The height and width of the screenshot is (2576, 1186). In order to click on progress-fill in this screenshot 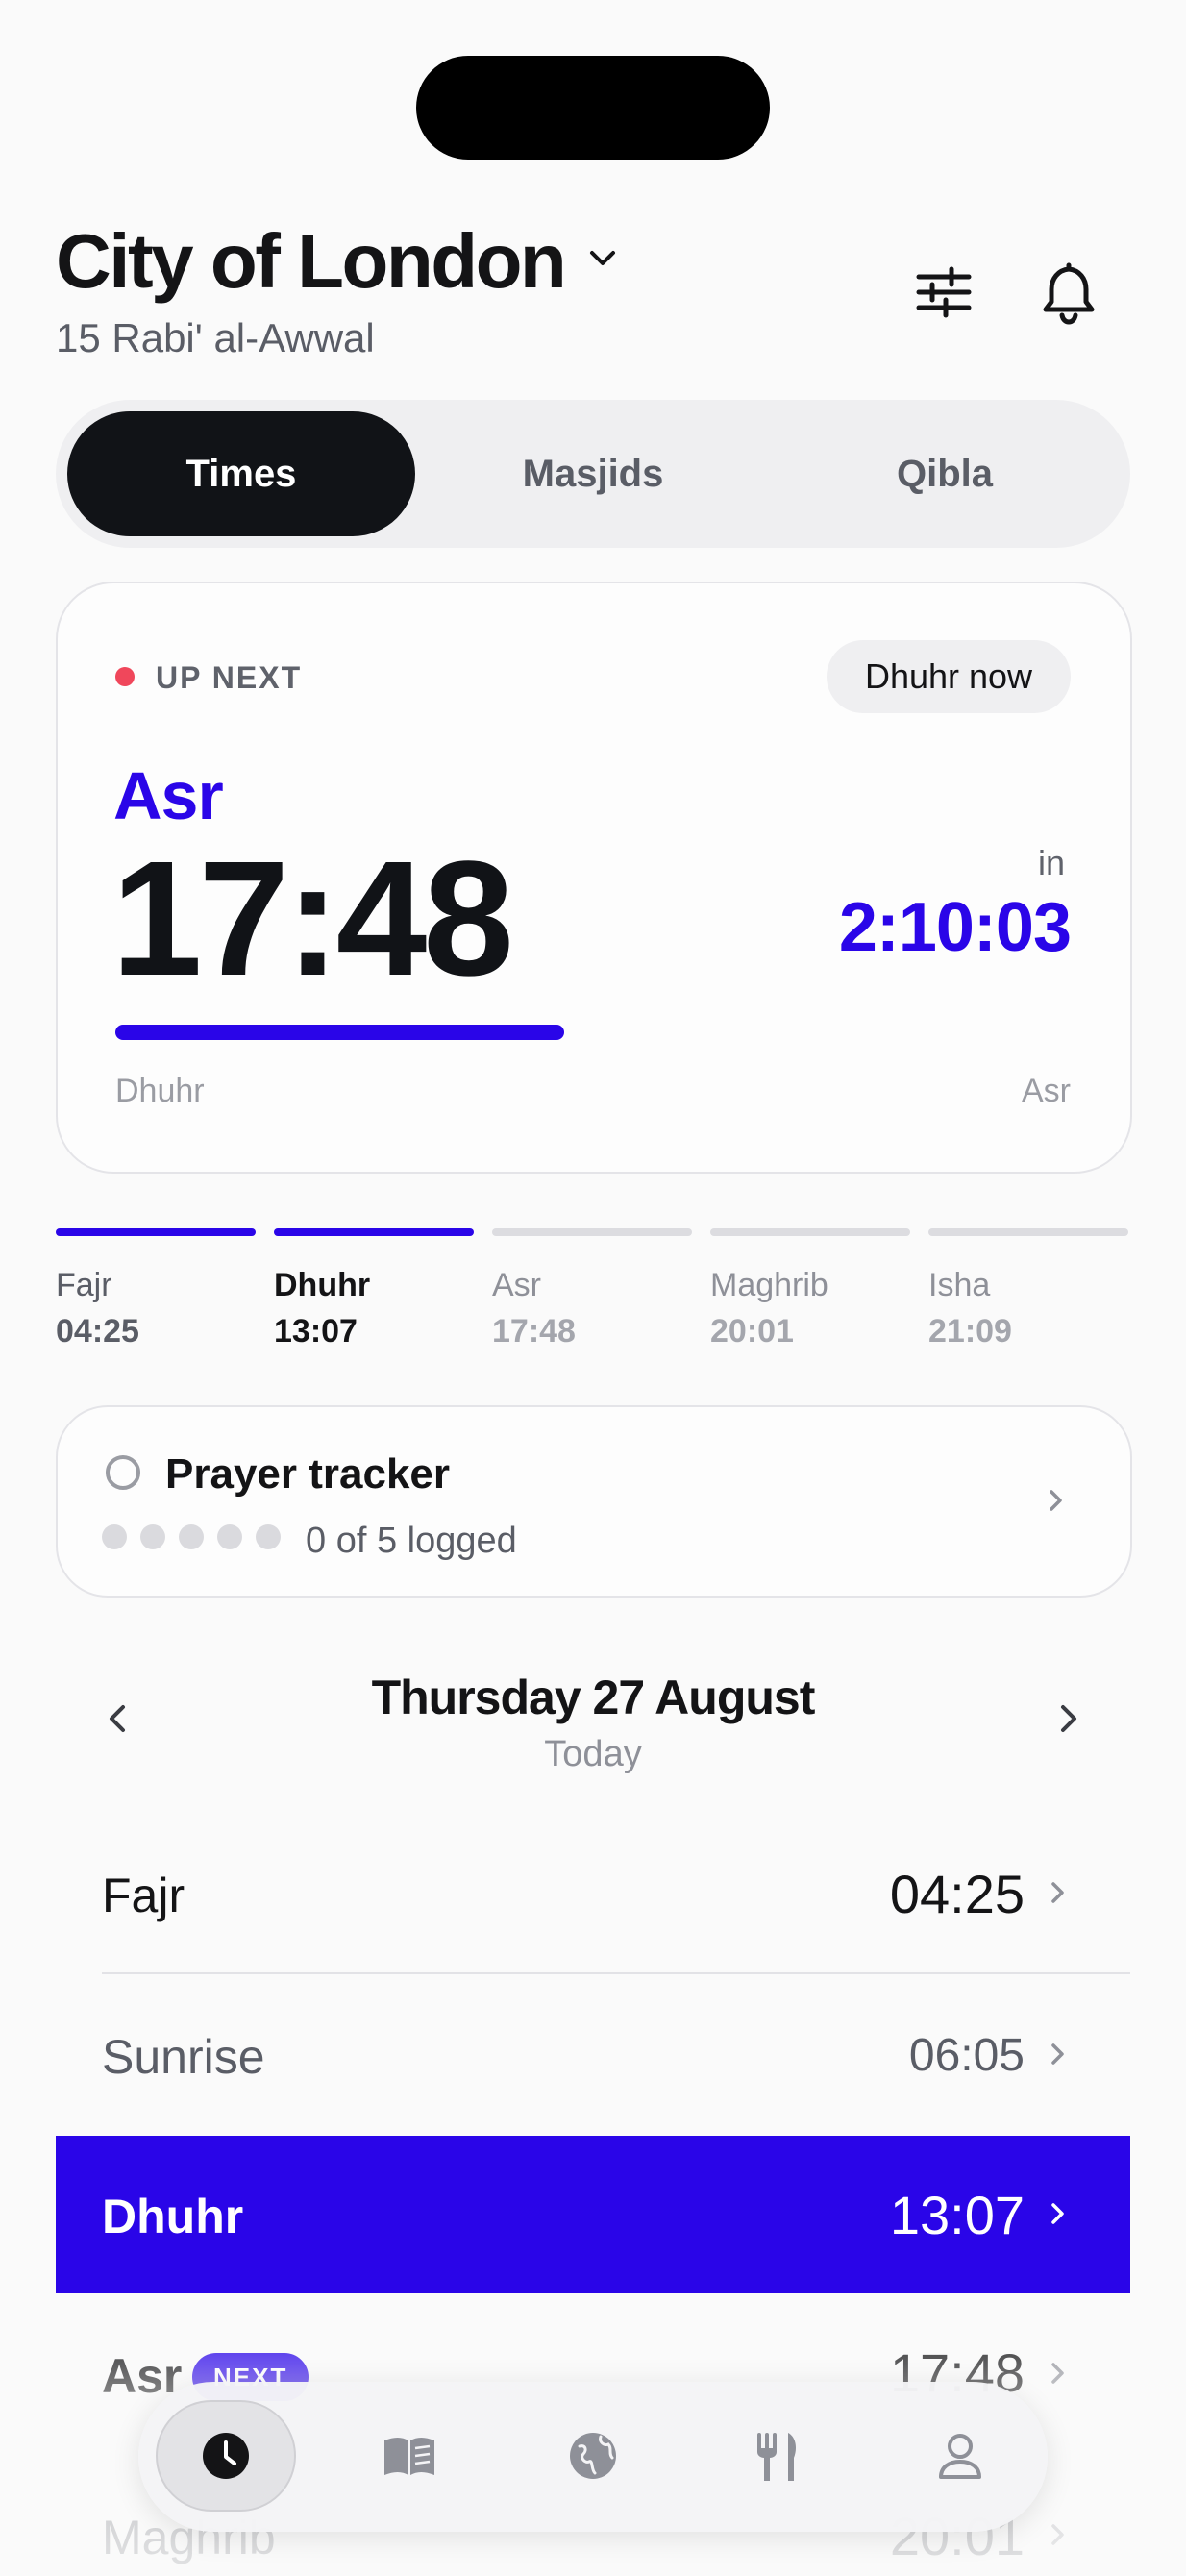, I will do `click(339, 1033)`.